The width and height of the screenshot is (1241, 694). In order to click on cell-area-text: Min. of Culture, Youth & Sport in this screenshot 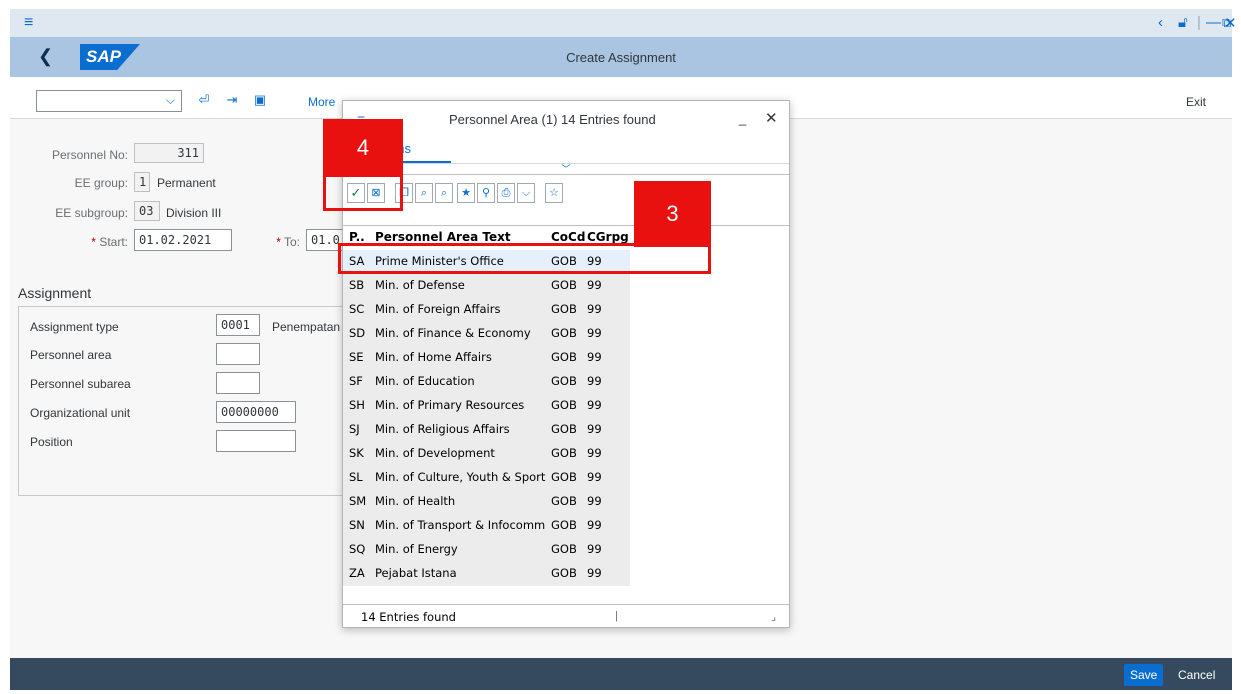, I will do `click(460, 477)`.